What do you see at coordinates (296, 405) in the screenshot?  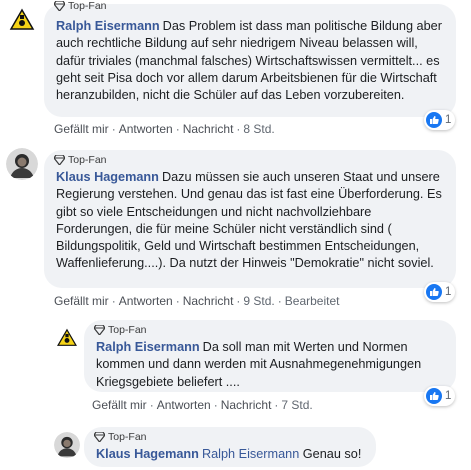 I see `timestamp: 7 Std.` at bounding box center [296, 405].